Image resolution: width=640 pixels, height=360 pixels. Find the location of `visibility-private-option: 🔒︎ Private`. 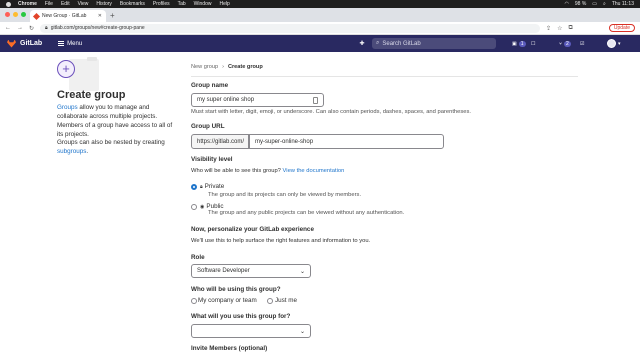

visibility-private-option: 🔒︎ Private is located at coordinates (212, 186).